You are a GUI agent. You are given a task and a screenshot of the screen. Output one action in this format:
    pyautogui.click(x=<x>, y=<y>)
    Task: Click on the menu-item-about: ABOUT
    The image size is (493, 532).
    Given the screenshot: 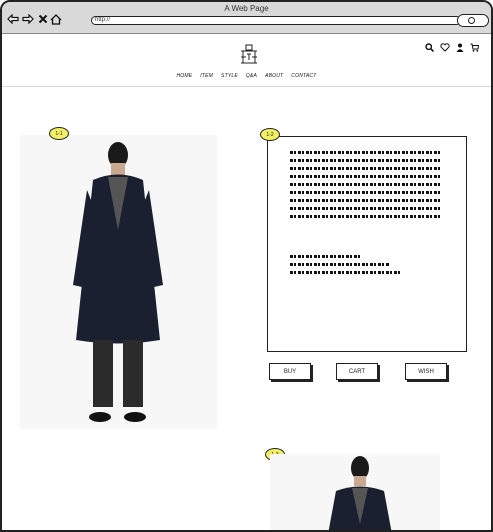 What is the action you would take?
    pyautogui.click(x=274, y=76)
    